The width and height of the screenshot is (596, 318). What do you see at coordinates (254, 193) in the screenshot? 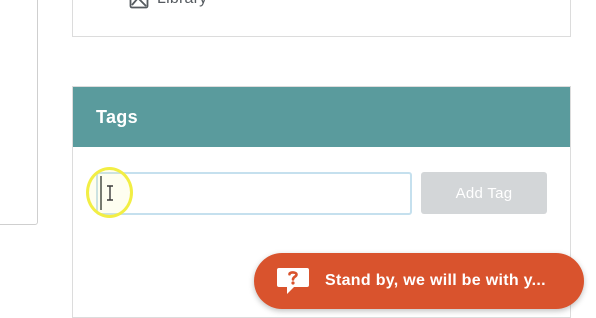
I see `tag-input` at bounding box center [254, 193].